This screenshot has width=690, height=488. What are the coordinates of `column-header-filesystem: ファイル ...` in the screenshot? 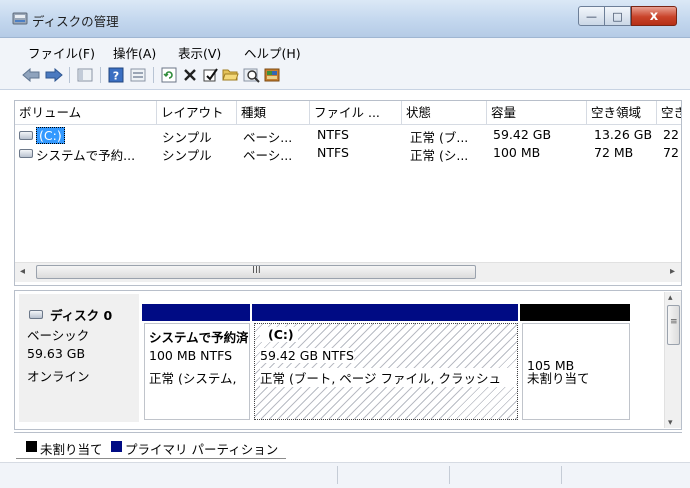 It's located at (356, 112).